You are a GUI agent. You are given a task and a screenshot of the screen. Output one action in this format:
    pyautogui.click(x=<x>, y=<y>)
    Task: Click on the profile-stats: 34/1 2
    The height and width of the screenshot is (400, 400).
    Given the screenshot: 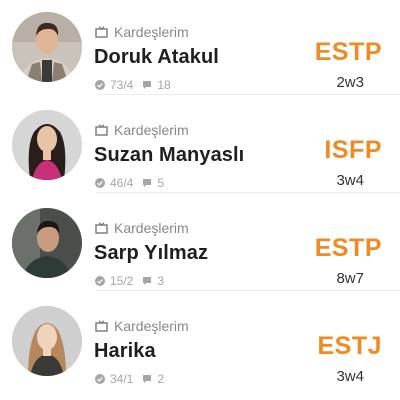 What is the action you would take?
    pyautogui.click(x=129, y=379)
    